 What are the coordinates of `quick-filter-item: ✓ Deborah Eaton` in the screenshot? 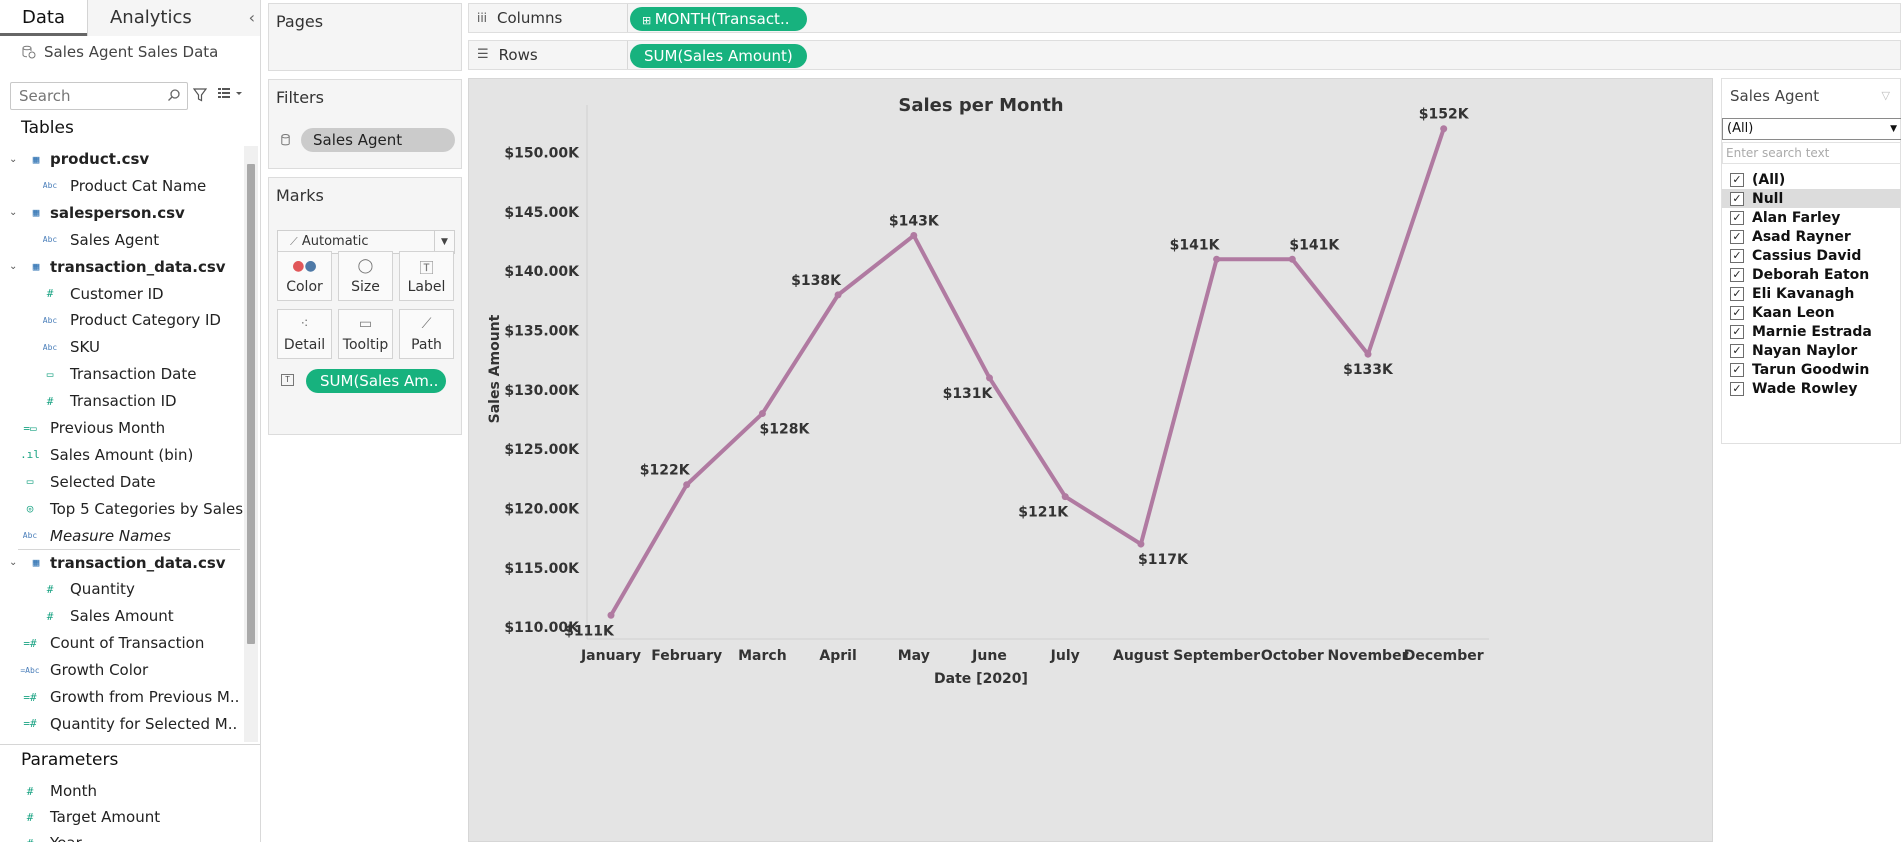 It's located at (1811, 274).